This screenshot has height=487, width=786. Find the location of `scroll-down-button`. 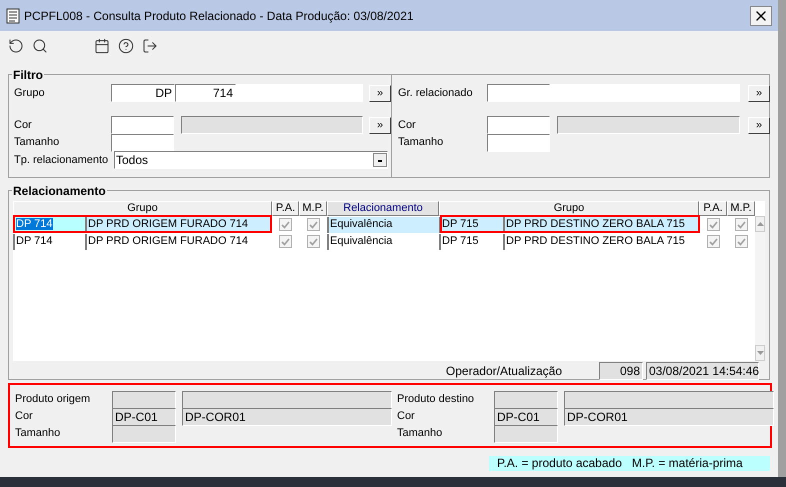

scroll-down-button is located at coordinates (760, 353).